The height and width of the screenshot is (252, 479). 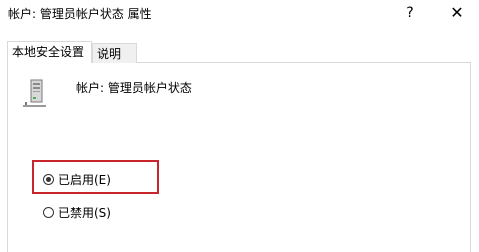 What do you see at coordinates (134, 88) in the screenshot?
I see `policy-name: 帐户: 管理员帐户状态` at bounding box center [134, 88].